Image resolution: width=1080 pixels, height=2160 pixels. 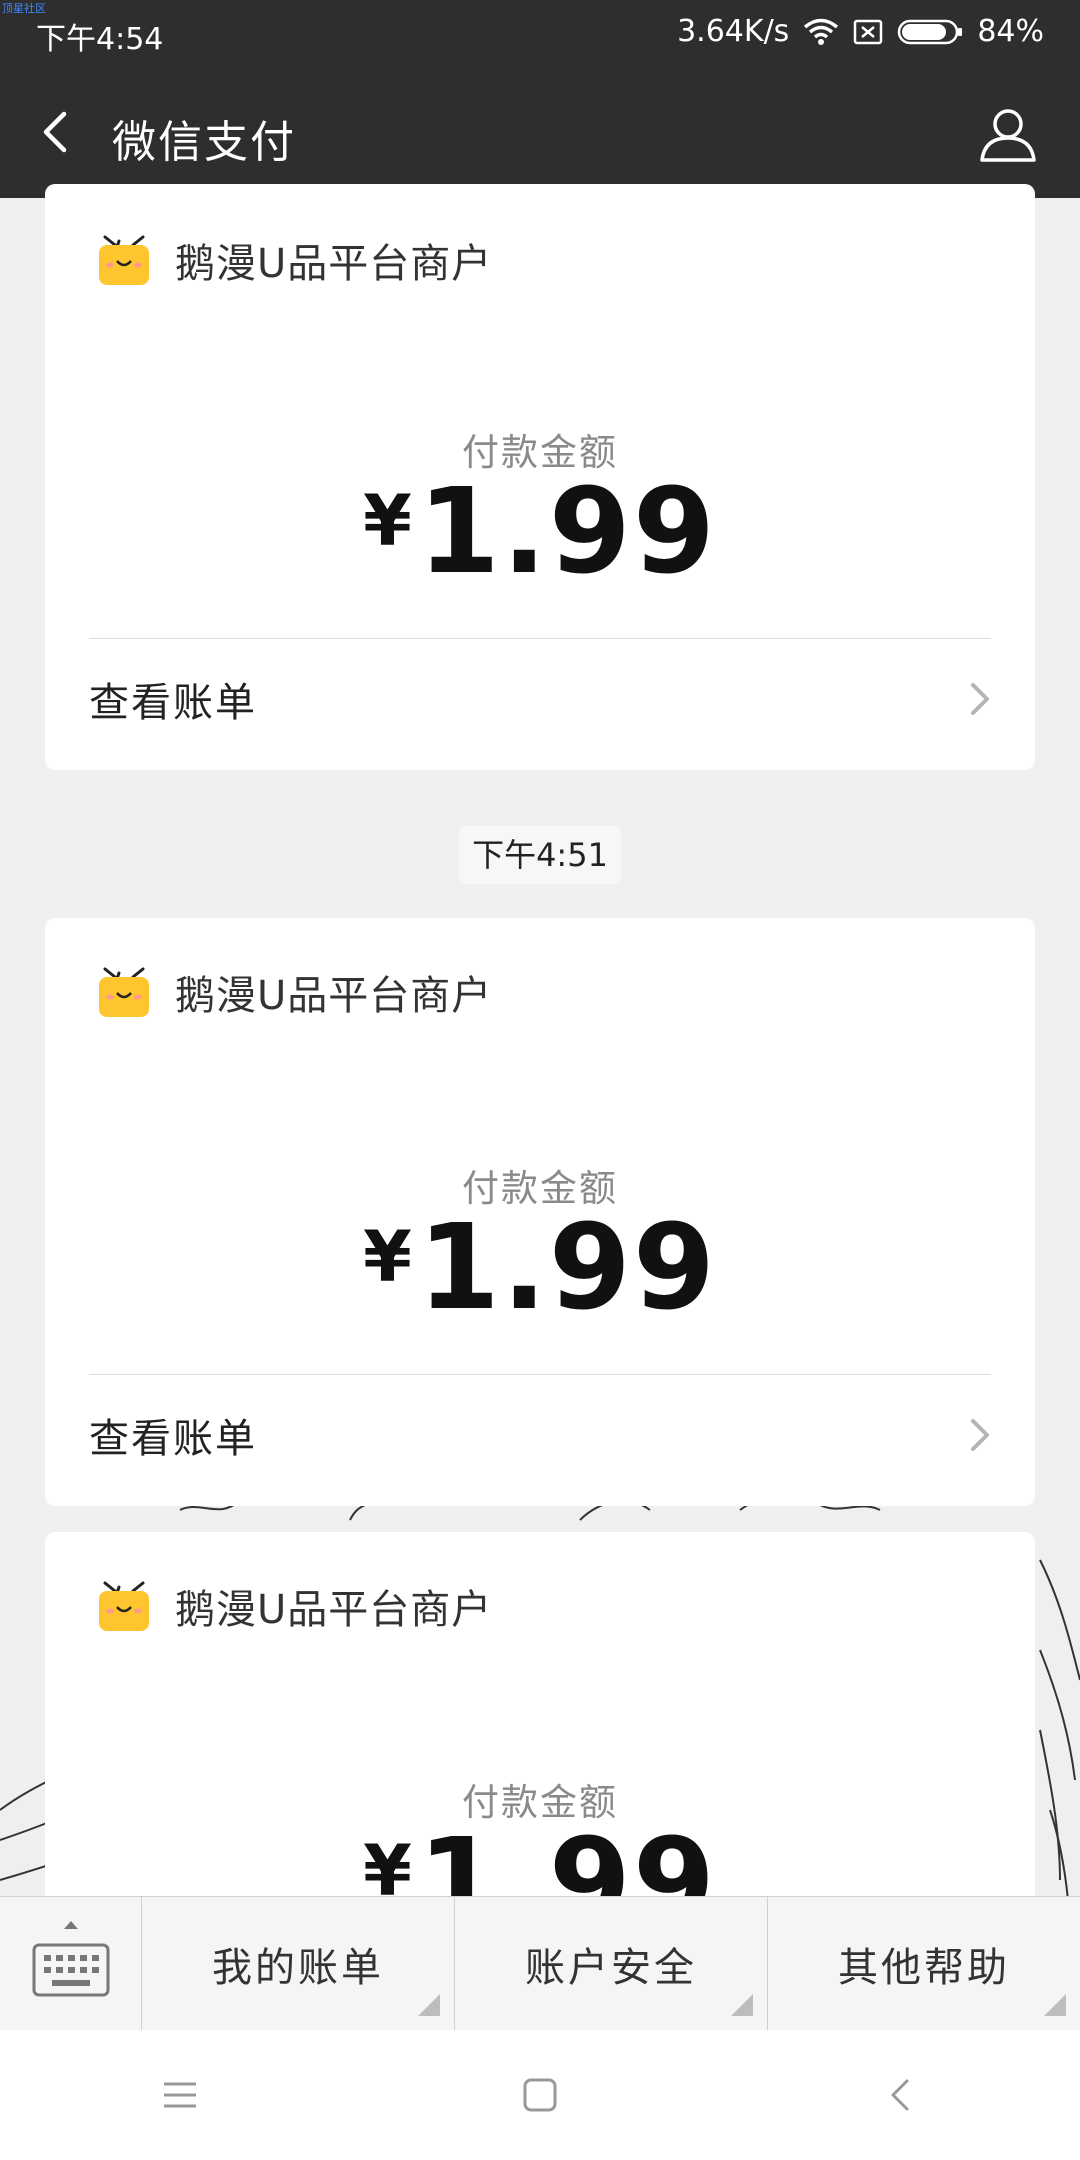 I want to click on sim-off-icon, so click(x=868, y=31).